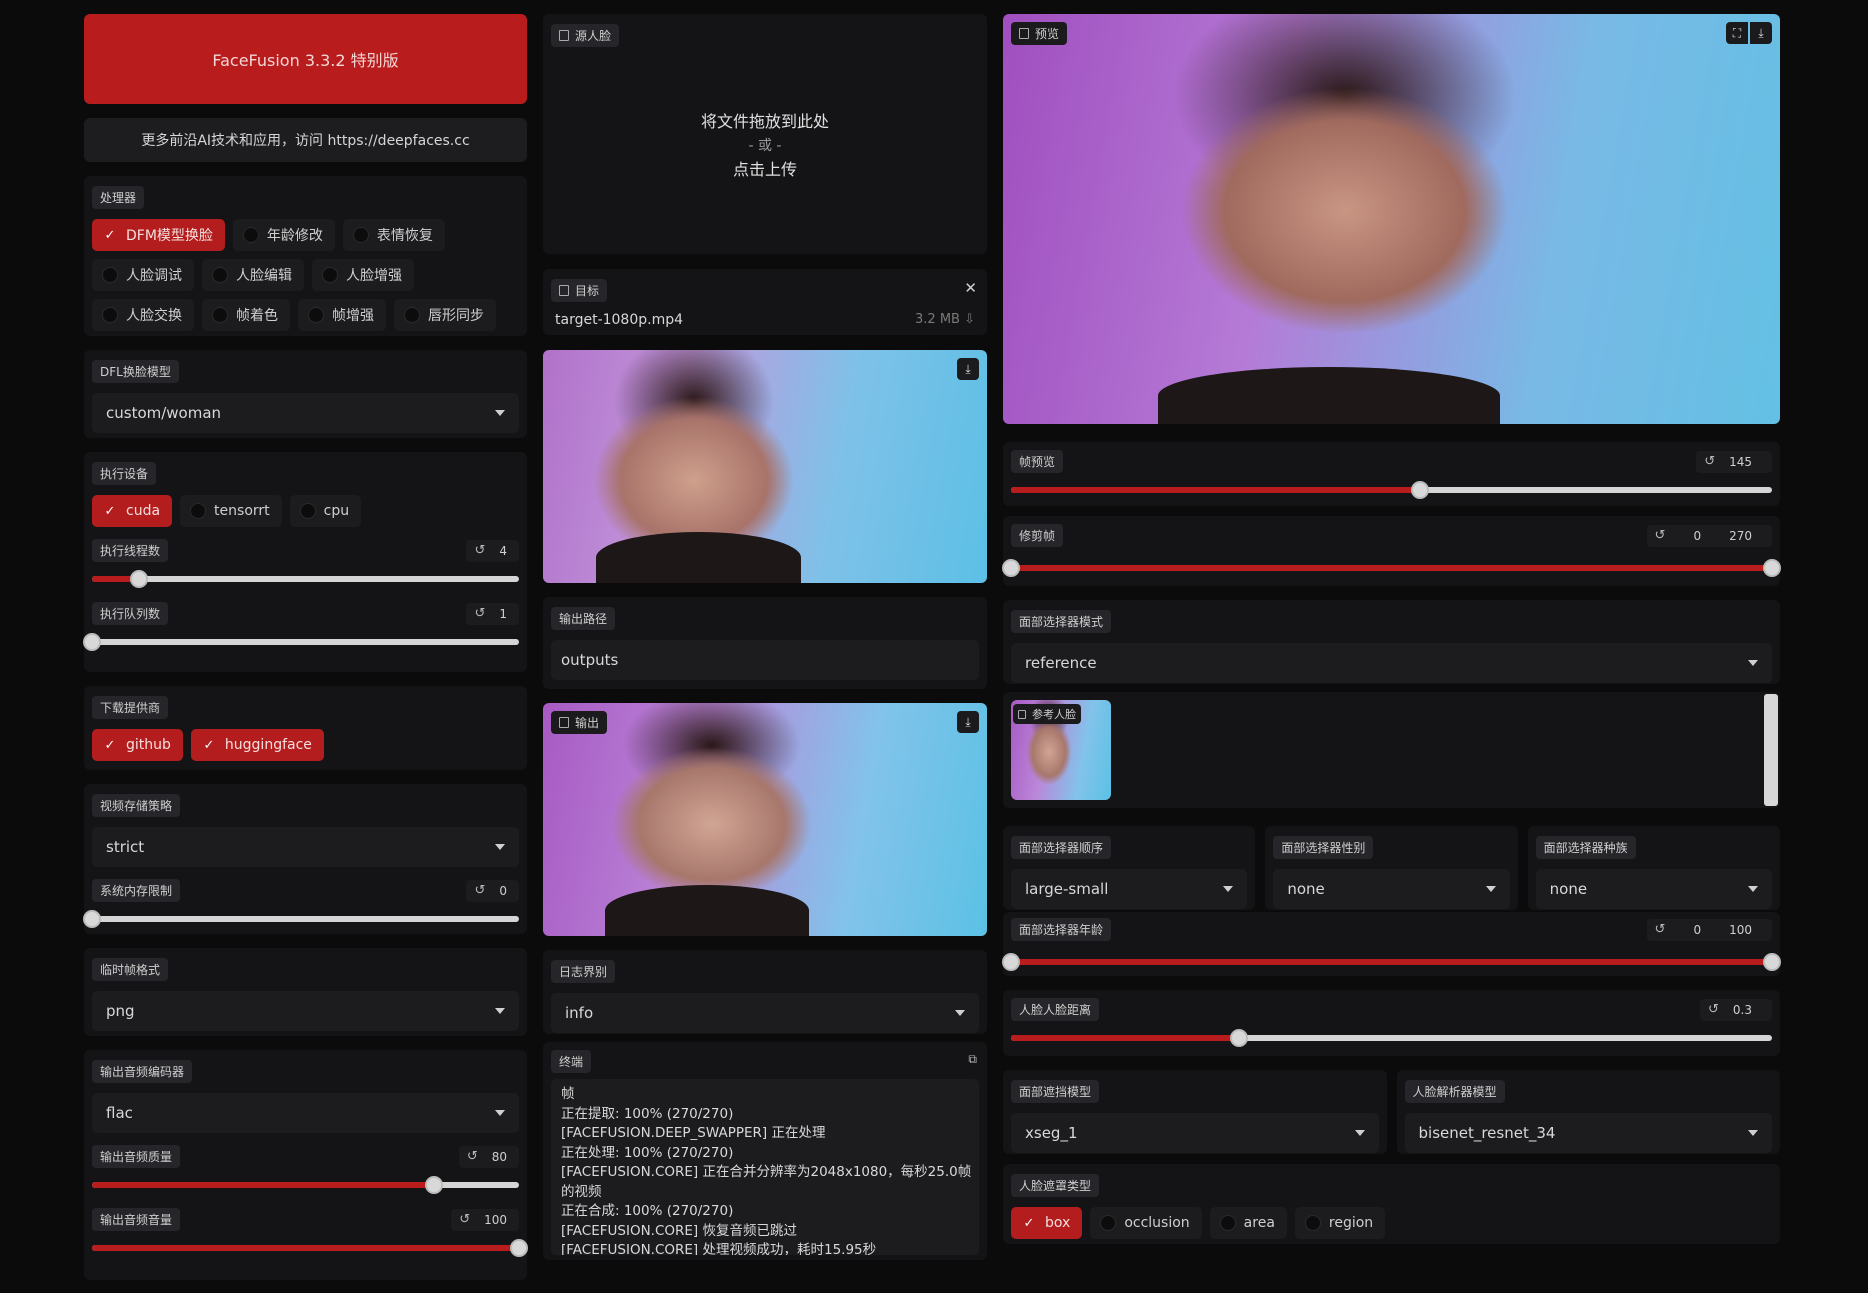 The width and height of the screenshot is (1868, 1293). I want to click on processor-checkbox: 表情恢复, so click(393, 235).